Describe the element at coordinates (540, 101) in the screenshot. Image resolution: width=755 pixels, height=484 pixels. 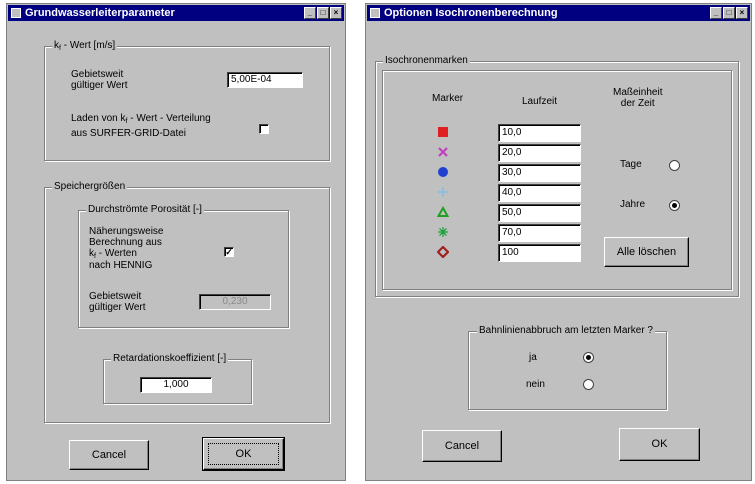
I see `laufzeit-column-header: Laufzeit` at that location.